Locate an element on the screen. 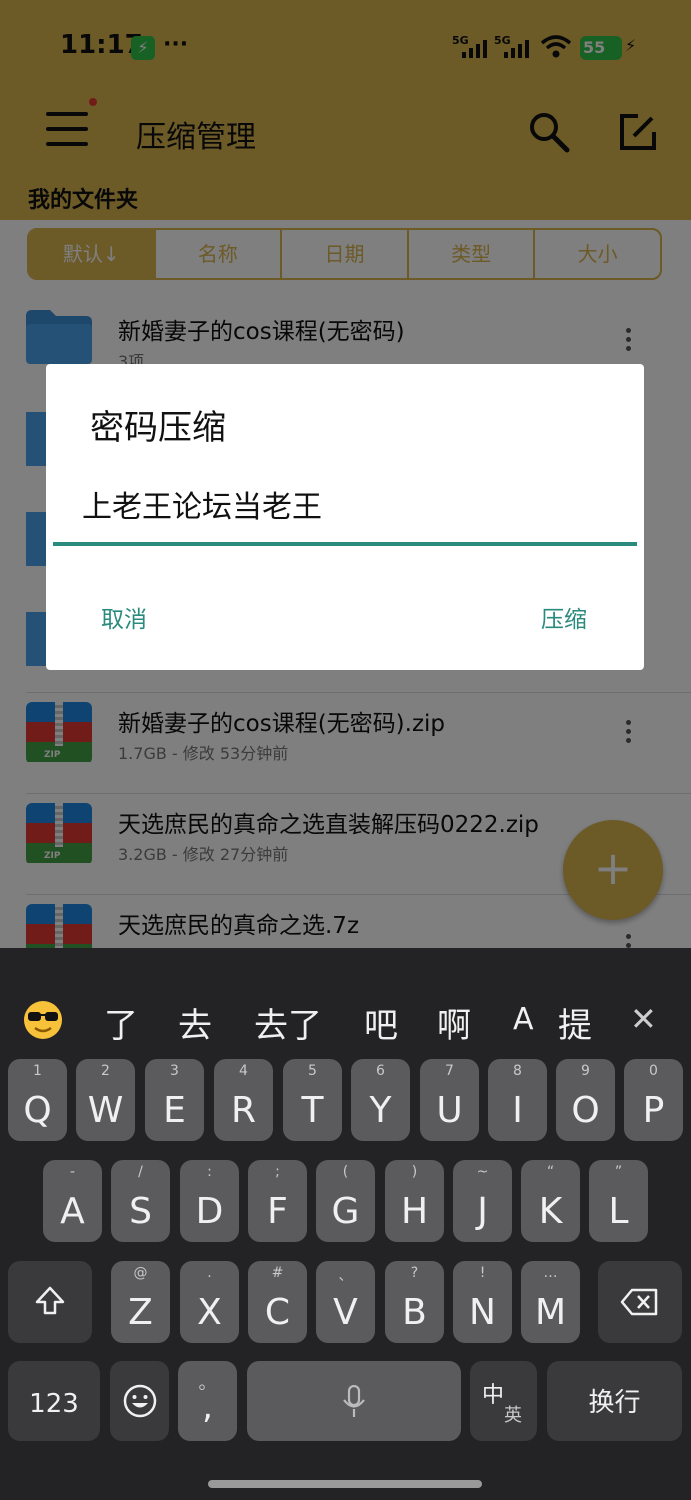  emoji-key is located at coordinates (139, 1401).